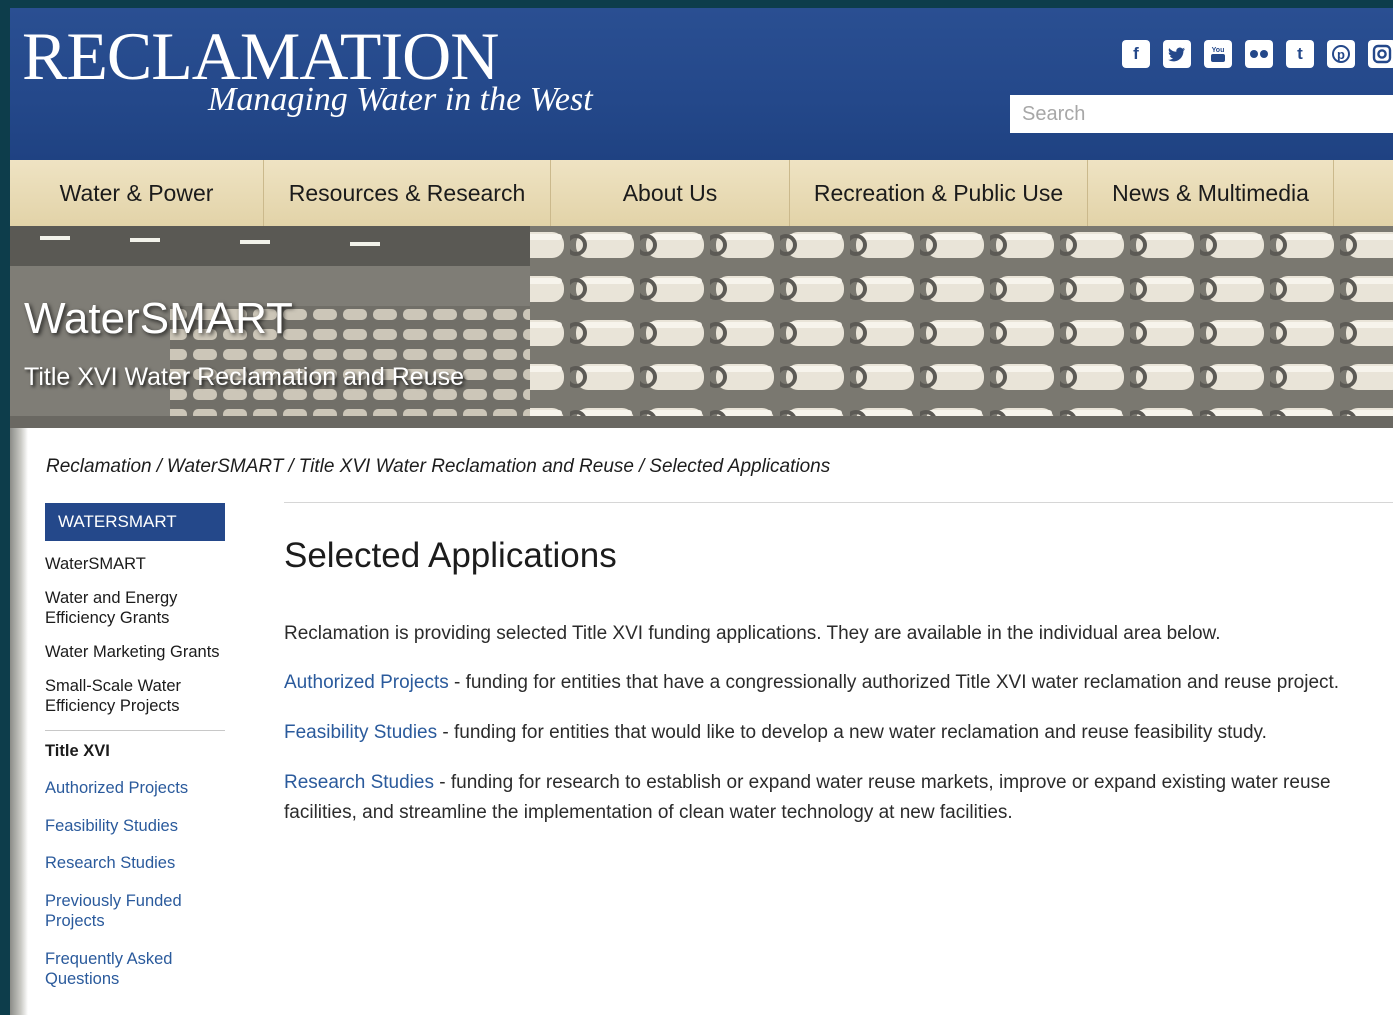 This screenshot has width=1393, height=1015. Describe the element at coordinates (450, 555) in the screenshot. I see `page-title: Selected Applications` at that location.